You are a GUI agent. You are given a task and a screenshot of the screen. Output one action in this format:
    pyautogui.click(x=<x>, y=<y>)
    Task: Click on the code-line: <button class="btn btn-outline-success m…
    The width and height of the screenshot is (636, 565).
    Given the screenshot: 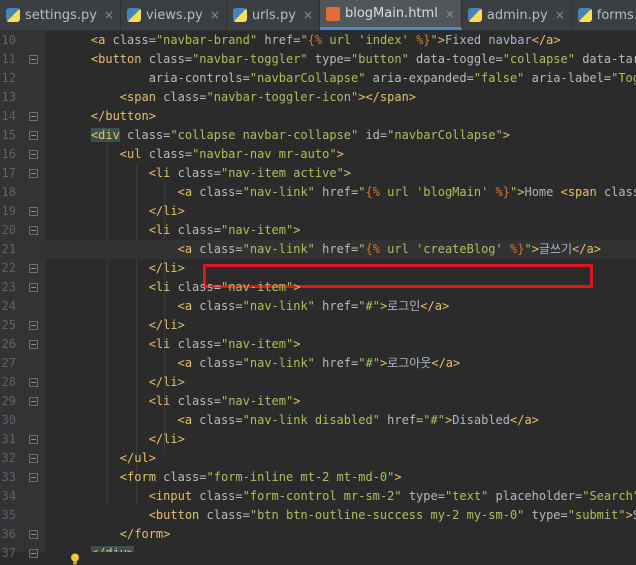 What is the action you would take?
    pyautogui.click(x=341, y=515)
    